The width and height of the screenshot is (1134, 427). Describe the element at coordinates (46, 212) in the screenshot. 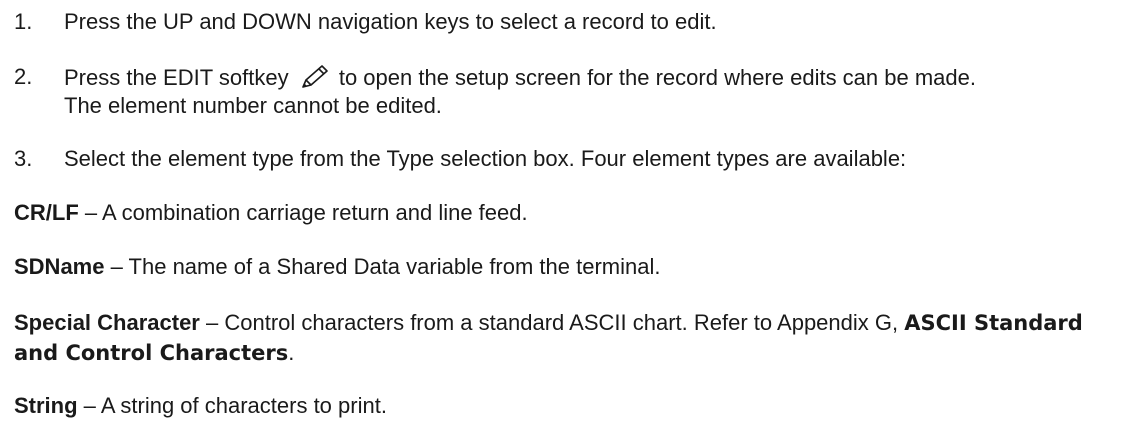

I see `definition-term: CR/LF` at that location.